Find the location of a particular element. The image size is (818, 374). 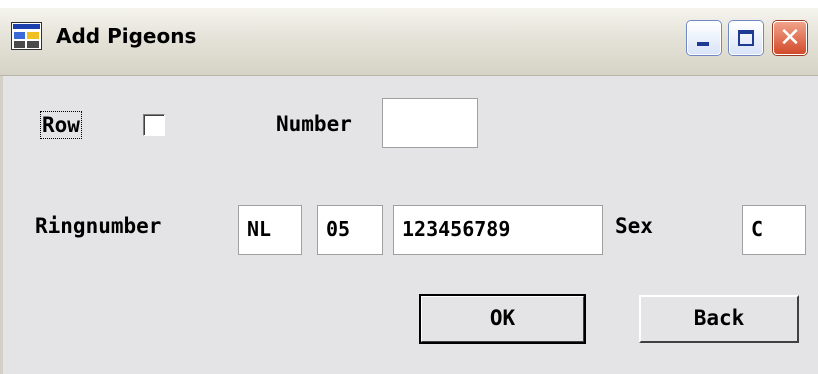

ring-year-field: 05 is located at coordinates (350, 230).